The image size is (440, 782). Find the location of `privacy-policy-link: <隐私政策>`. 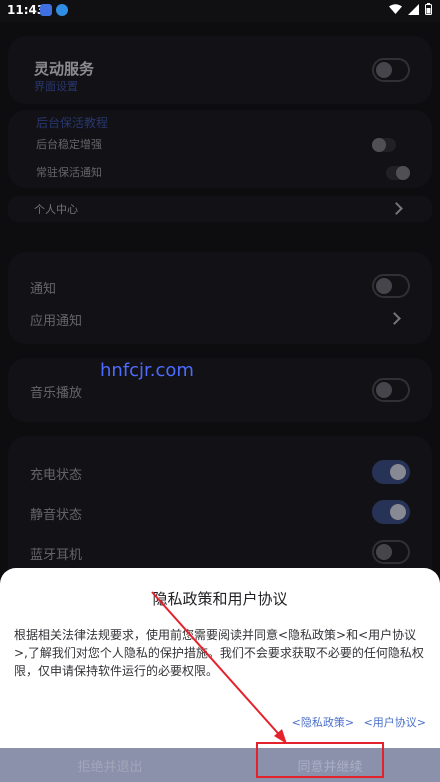

privacy-policy-link: <隐私政策> is located at coordinates (323, 722).